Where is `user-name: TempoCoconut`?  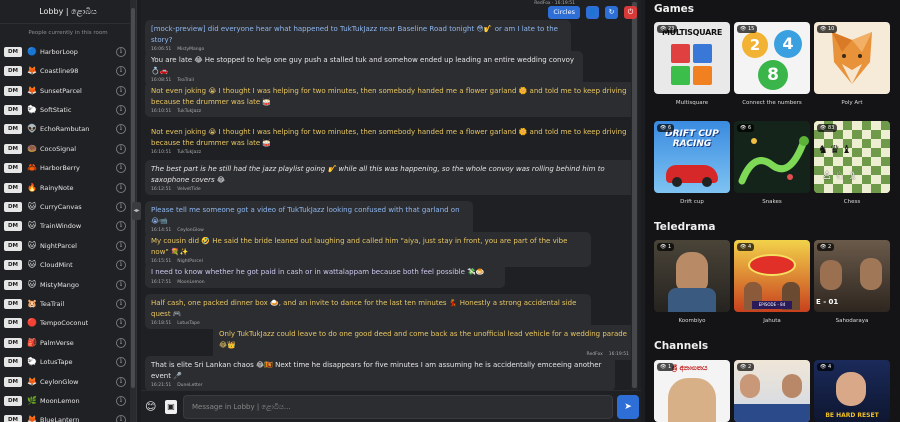 user-name: TempoCoconut is located at coordinates (64, 323).